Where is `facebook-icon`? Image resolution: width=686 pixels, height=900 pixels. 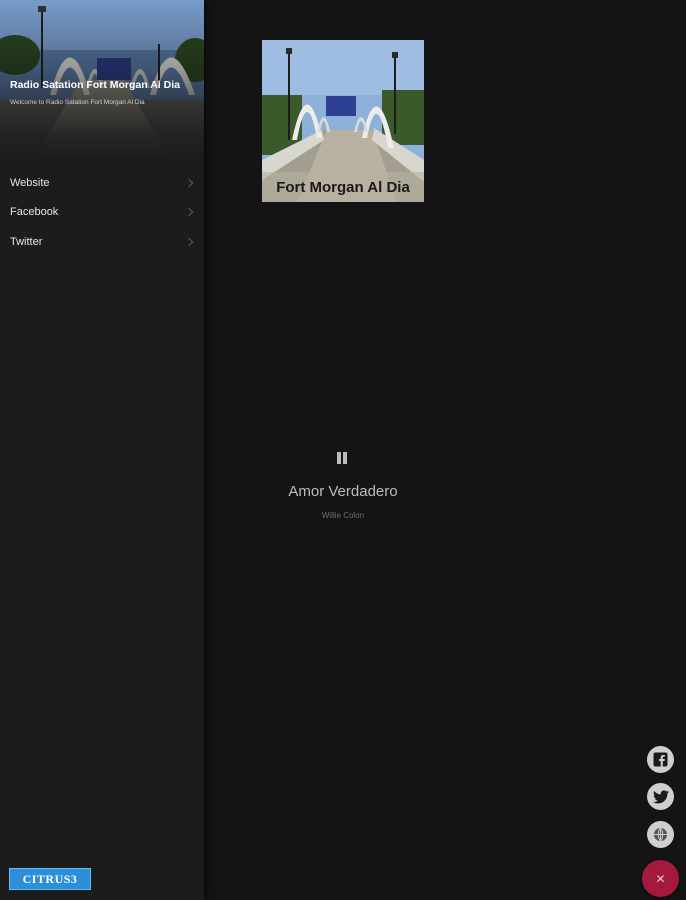 facebook-icon is located at coordinates (660, 759).